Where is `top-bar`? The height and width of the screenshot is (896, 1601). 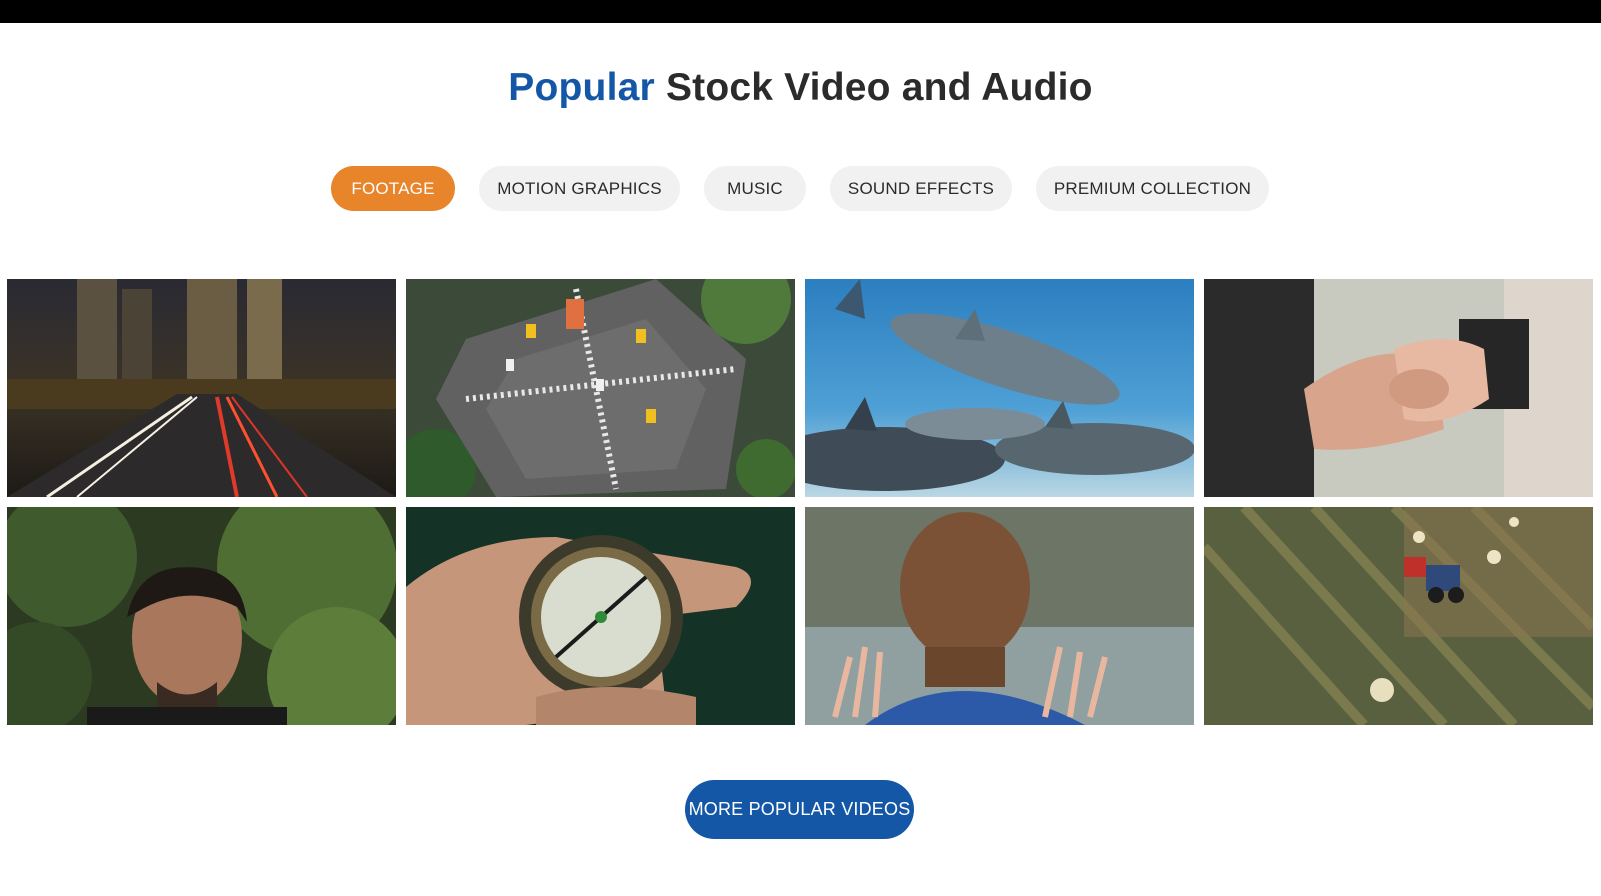
top-bar is located at coordinates (800, 11).